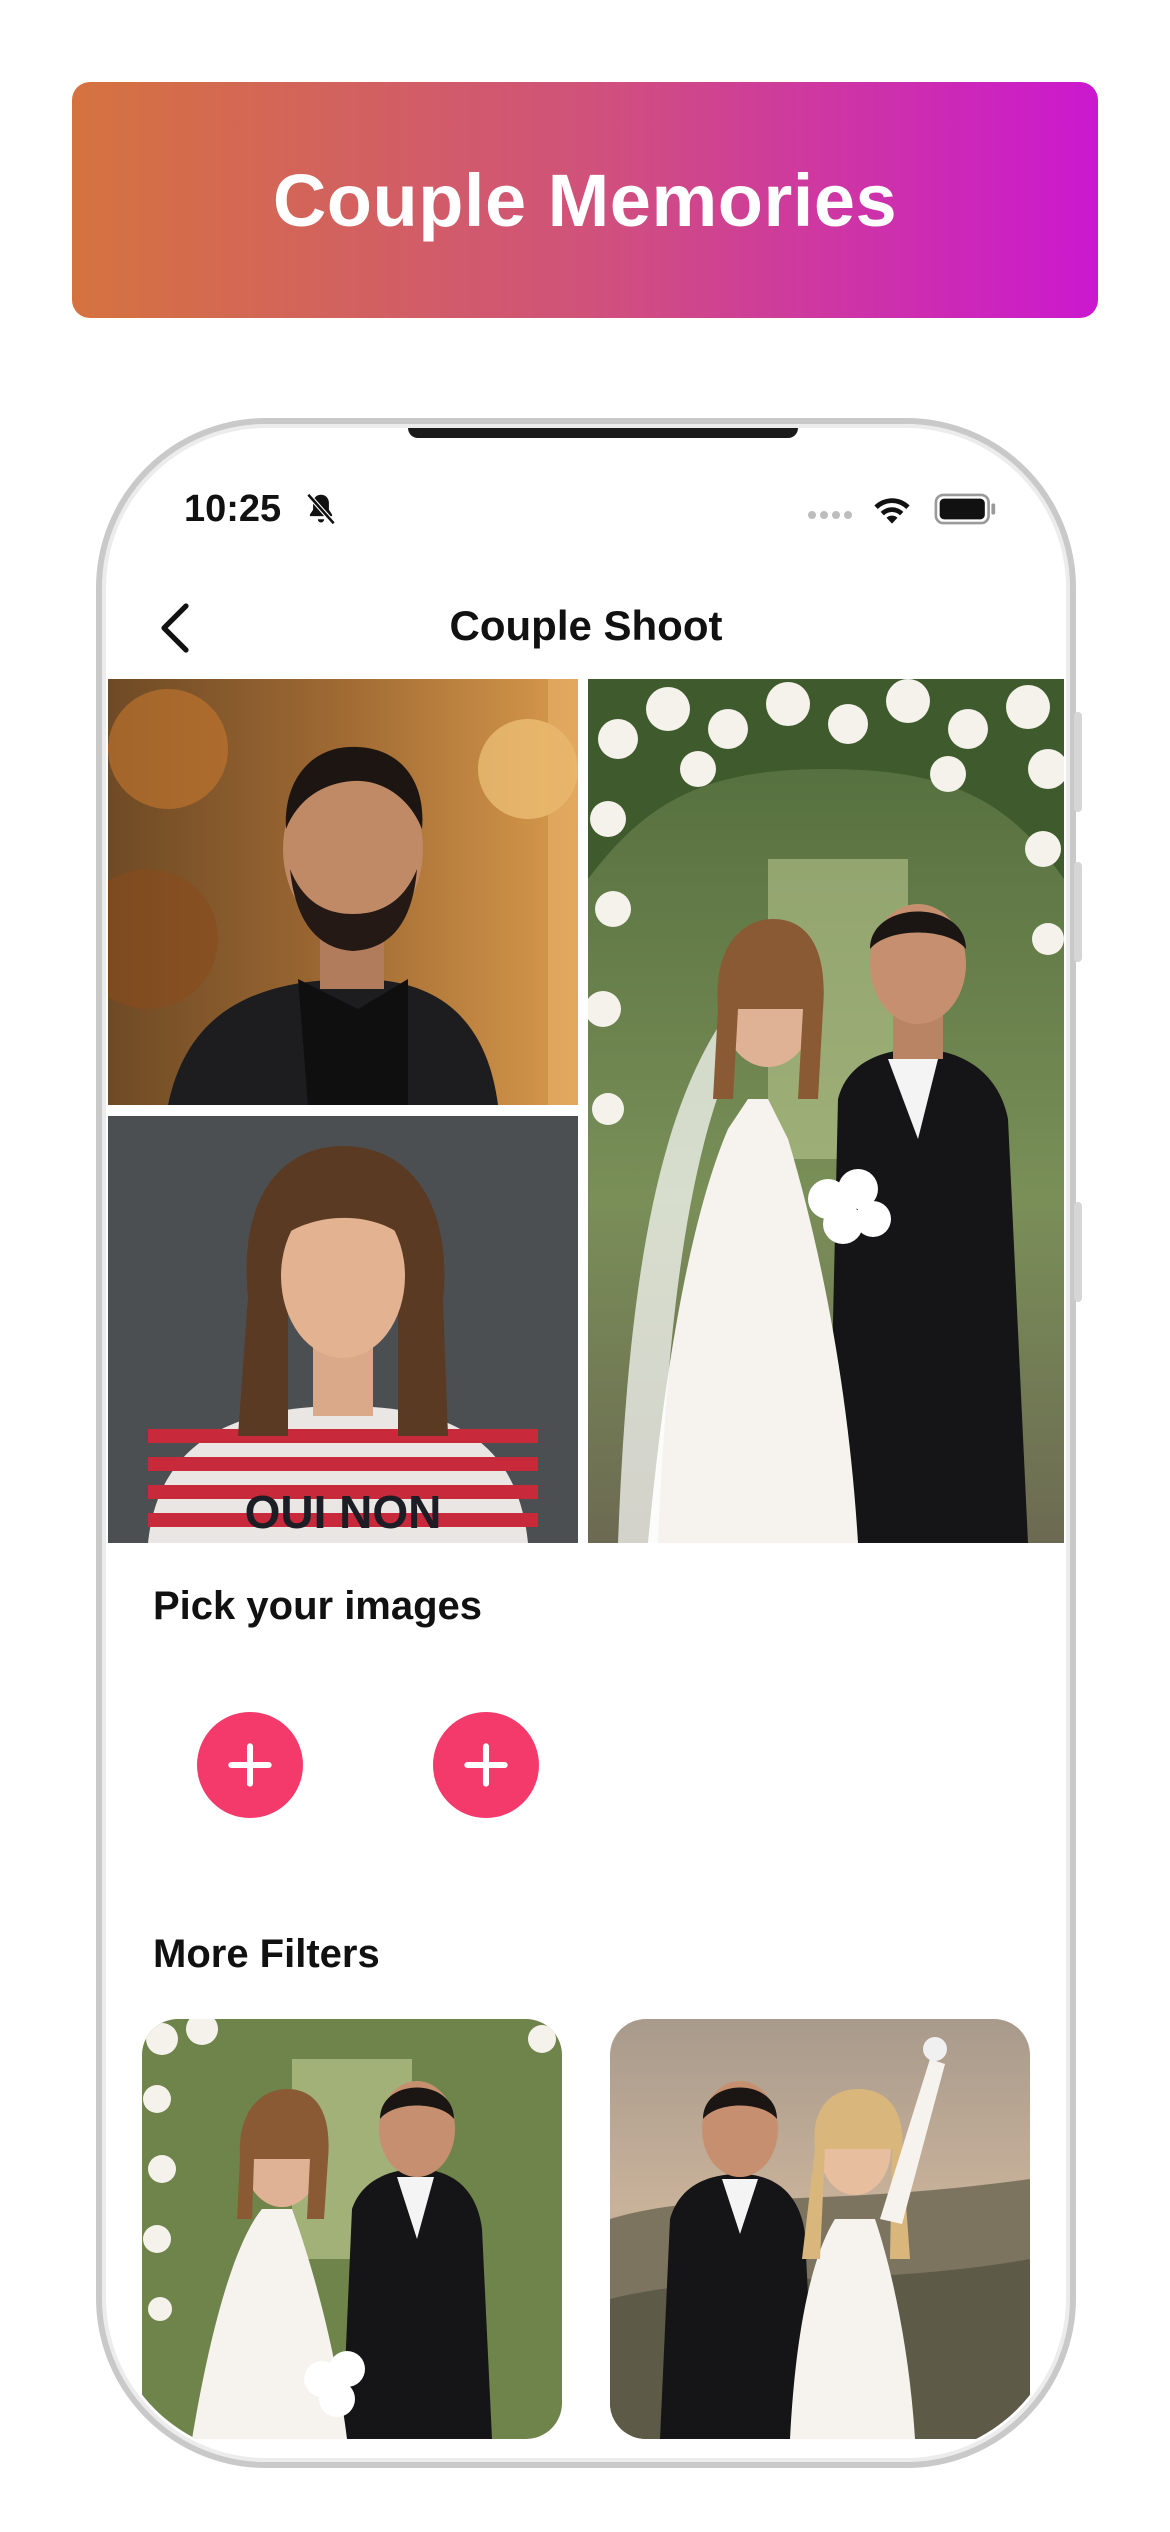 The height and width of the screenshot is (2532, 1170). Describe the element at coordinates (352, 2229) in the screenshot. I see `filter-thumbnail-garden-arch` at that location.